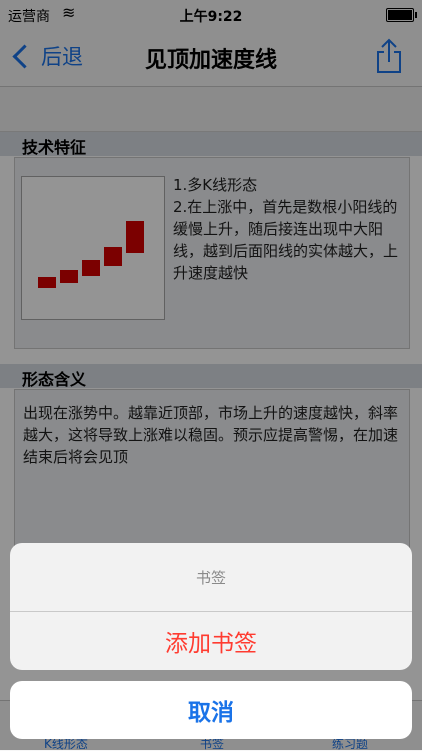 This screenshot has width=422, height=752. I want to click on add-bookmark-button: 添加书签, so click(211, 641).